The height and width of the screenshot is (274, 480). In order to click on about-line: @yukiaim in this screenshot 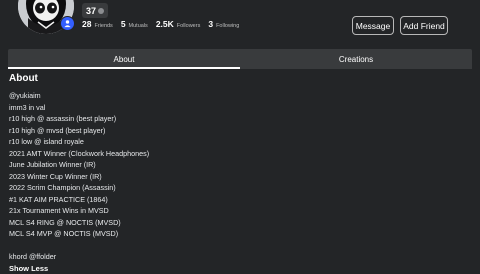, I will do `click(25, 95)`.